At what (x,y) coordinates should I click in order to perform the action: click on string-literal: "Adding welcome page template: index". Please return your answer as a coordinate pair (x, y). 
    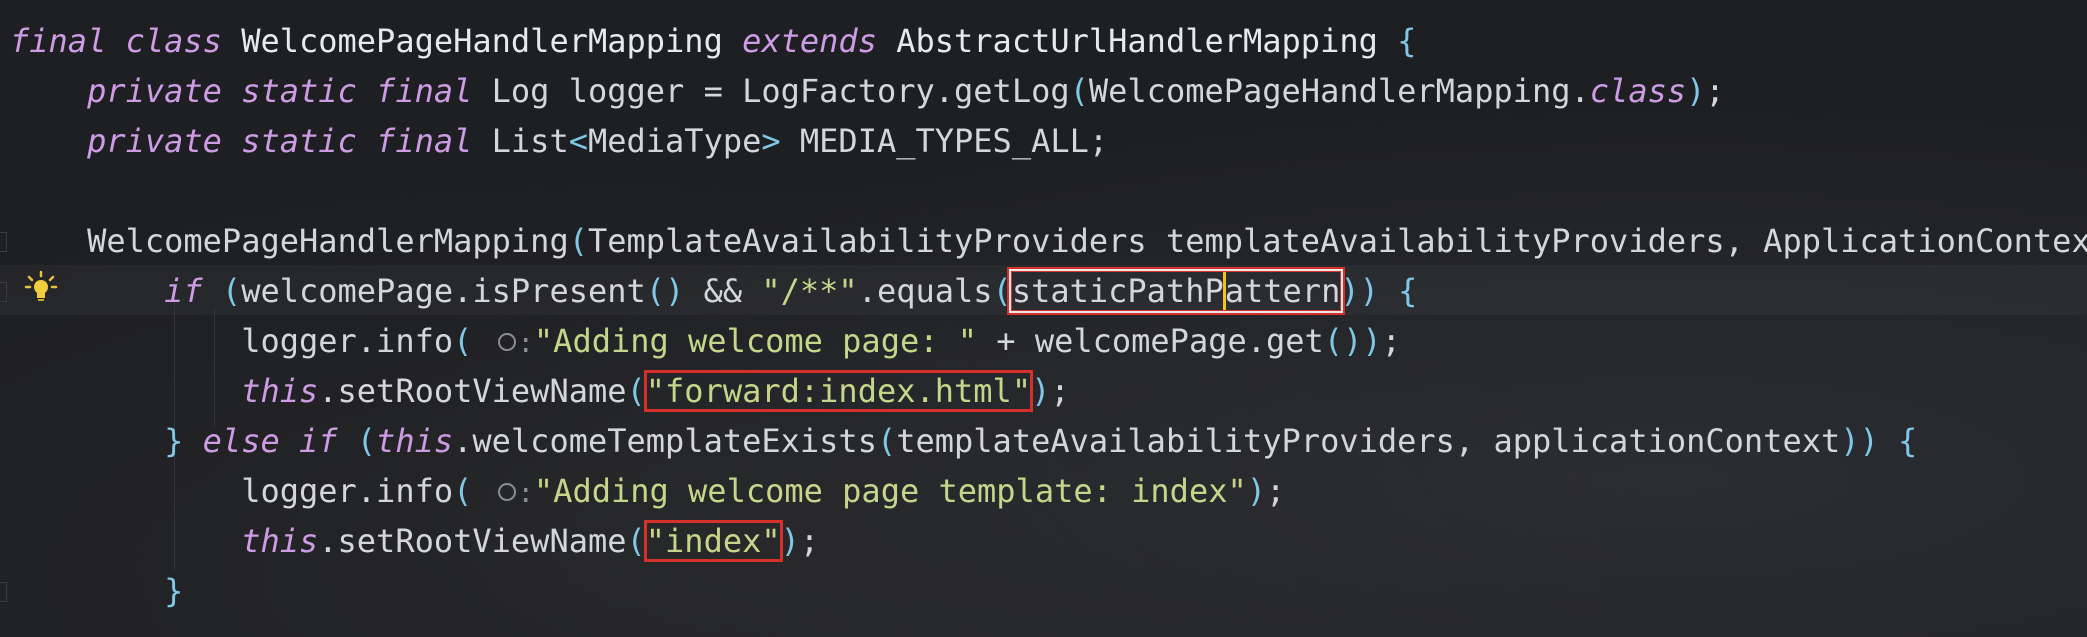
    Looking at the image, I should click on (890, 491).